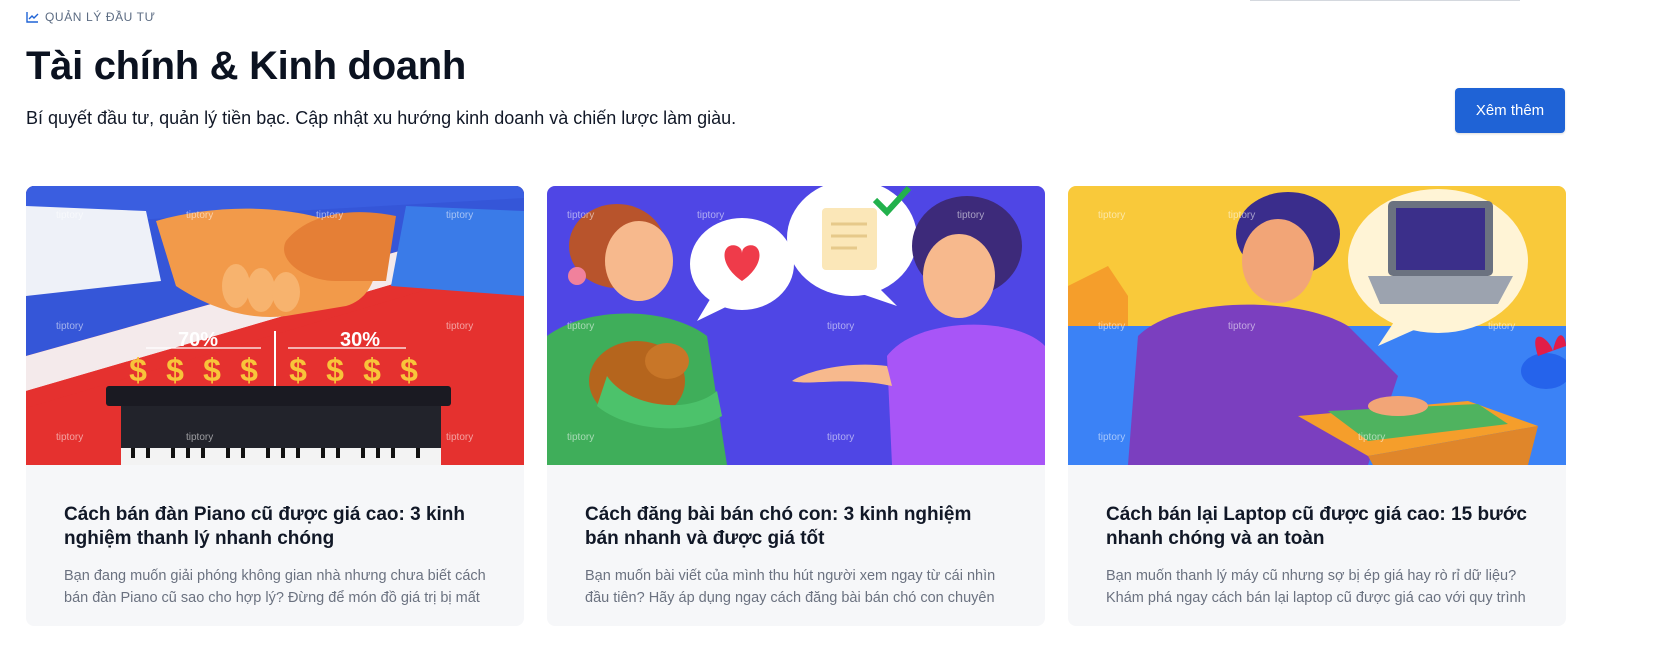  Describe the element at coordinates (360, 340) in the screenshot. I see `right-percent-label: 30%` at that location.